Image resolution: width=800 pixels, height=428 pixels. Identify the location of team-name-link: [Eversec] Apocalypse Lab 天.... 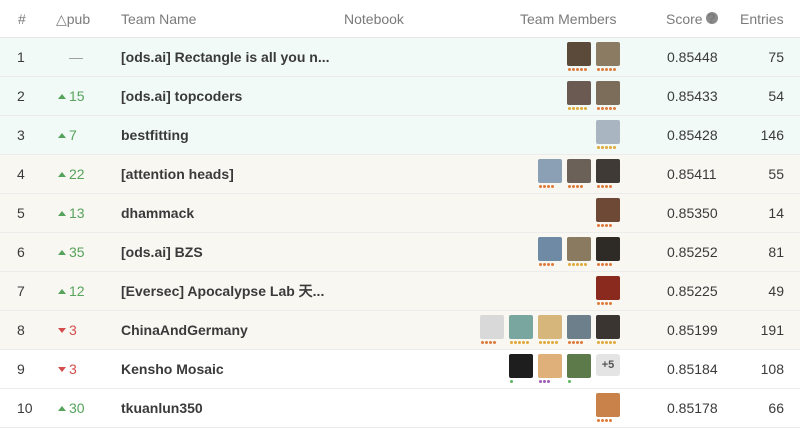
(222, 291).